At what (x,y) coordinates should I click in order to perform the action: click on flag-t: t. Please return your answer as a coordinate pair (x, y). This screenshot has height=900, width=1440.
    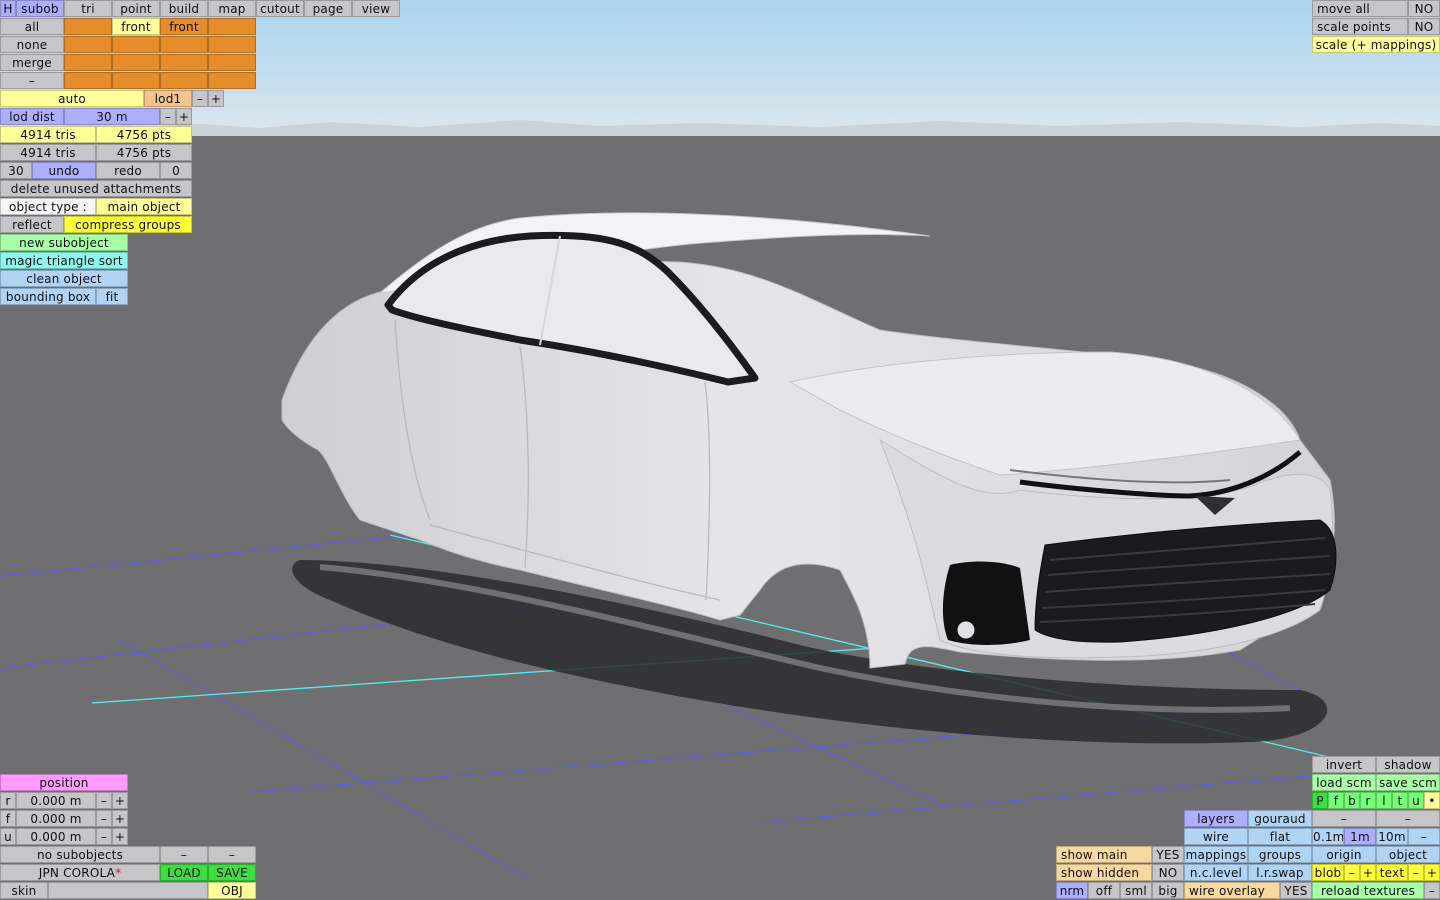
    Looking at the image, I should click on (1400, 800).